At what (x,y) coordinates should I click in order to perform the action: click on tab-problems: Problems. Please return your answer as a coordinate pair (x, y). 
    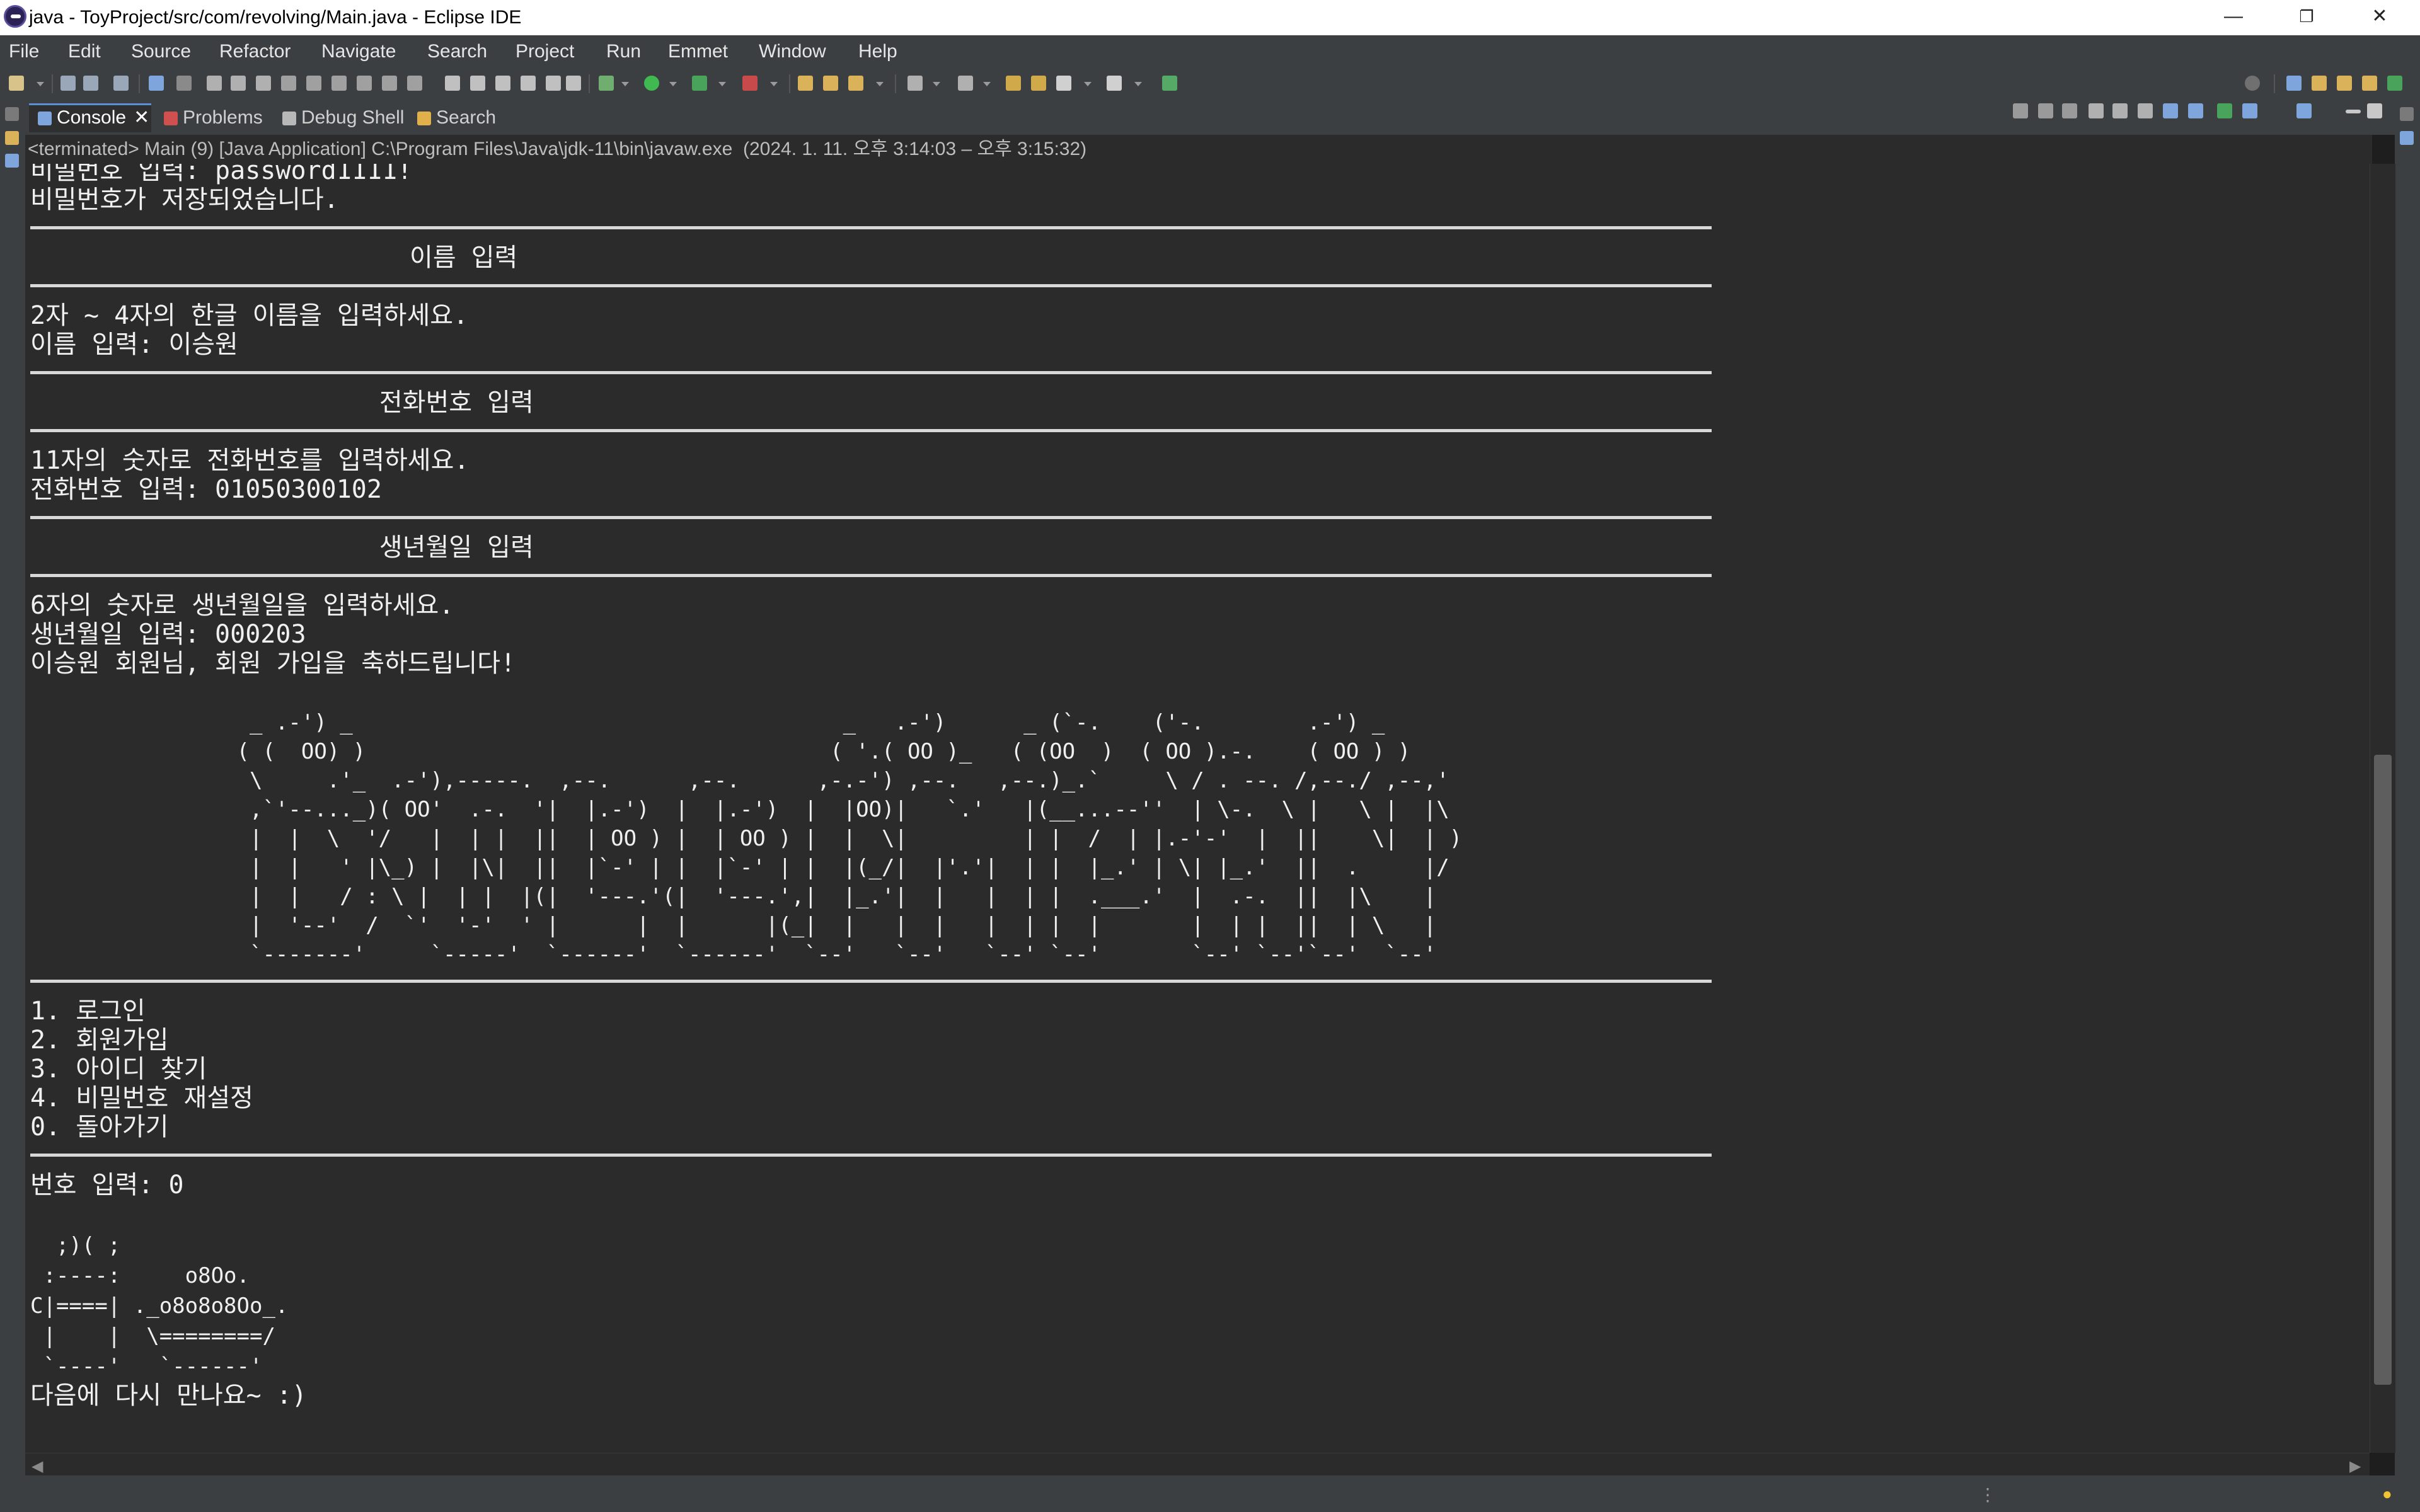
    Looking at the image, I should click on (213, 117).